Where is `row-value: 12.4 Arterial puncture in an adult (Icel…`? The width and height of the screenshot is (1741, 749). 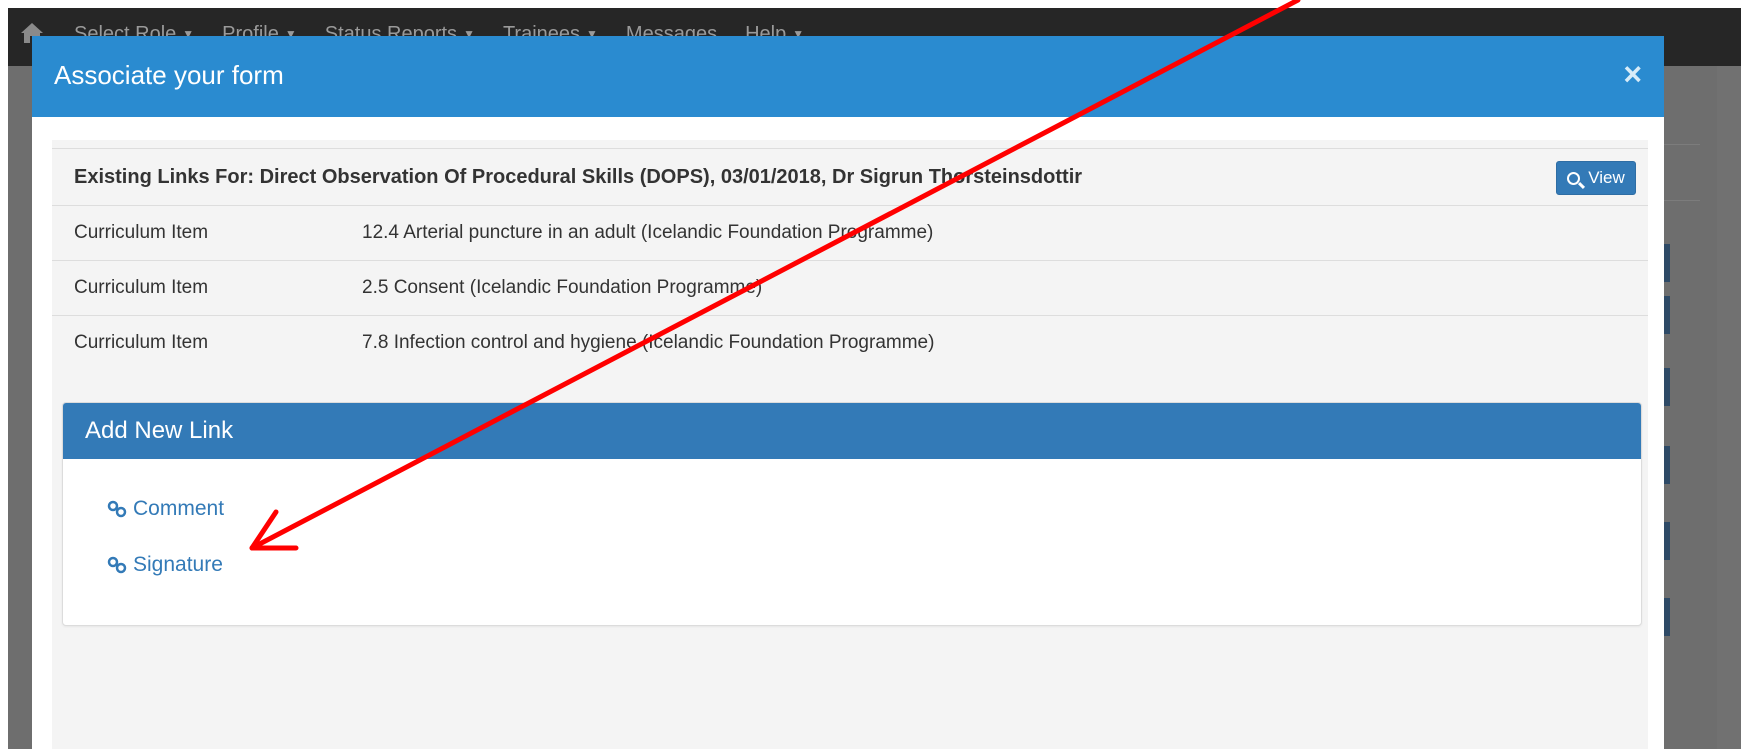
row-value: 12.4 Arterial puncture in an adult (Icel… is located at coordinates (648, 232).